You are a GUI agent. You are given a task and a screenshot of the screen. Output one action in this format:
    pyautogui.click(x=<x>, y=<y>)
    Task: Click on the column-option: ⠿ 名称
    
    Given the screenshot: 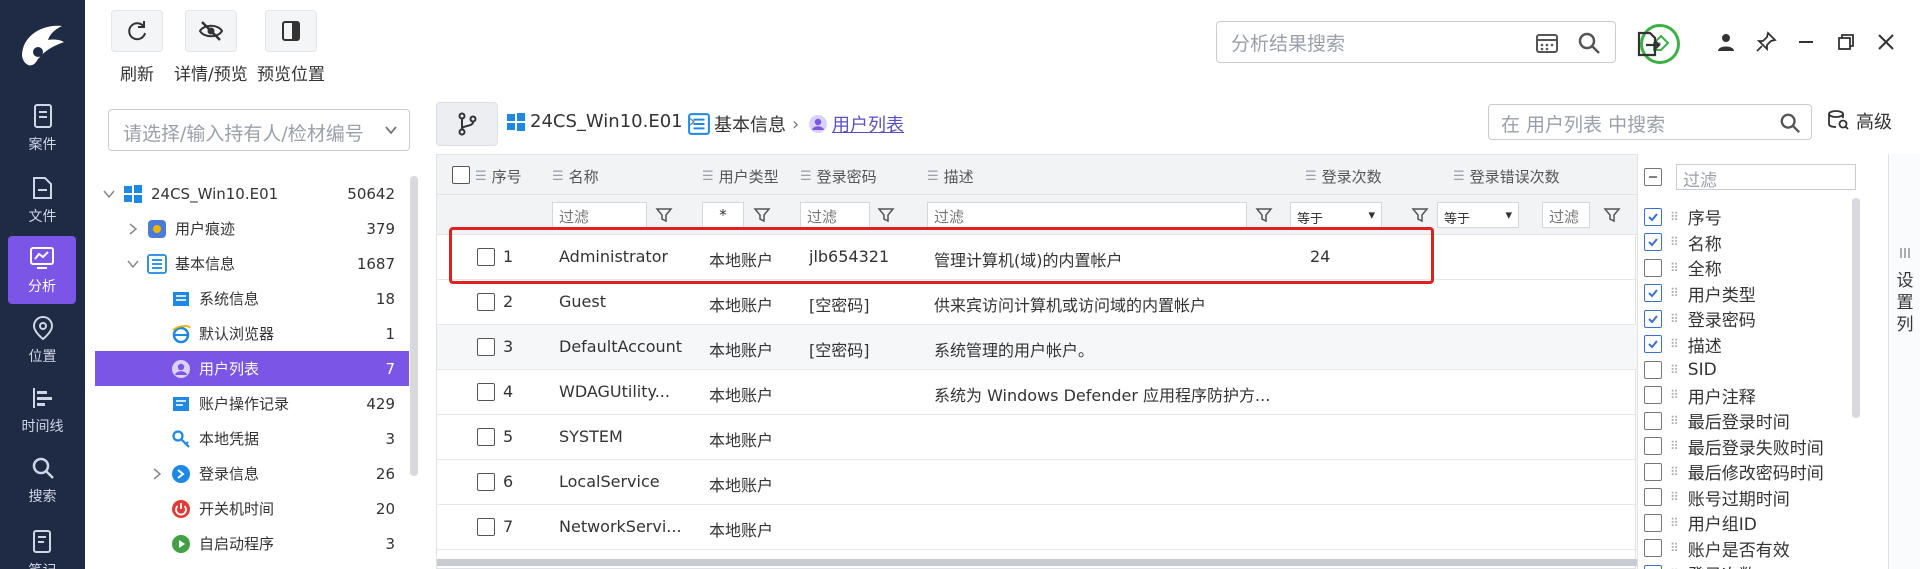 What is the action you would take?
    pyautogui.click(x=1683, y=242)
    